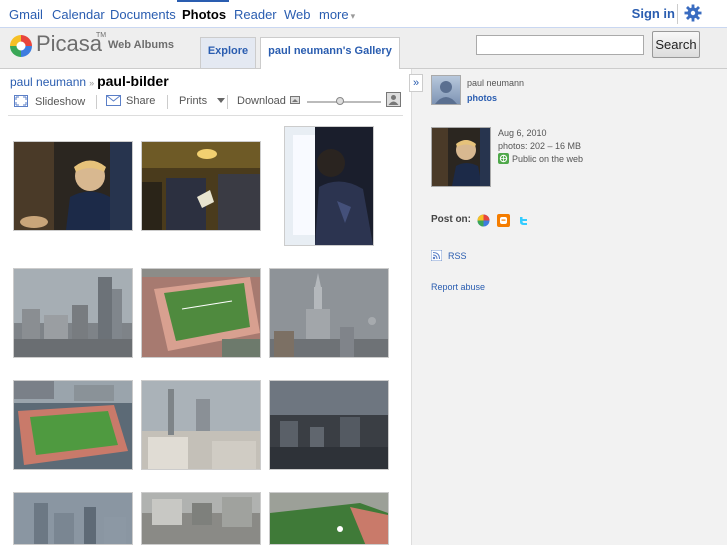 This screenshot has width=727, height=545. Describe the element at coordinates (653, 13) in the screenshot. I see `sign-in-link: Sign in` at that location.